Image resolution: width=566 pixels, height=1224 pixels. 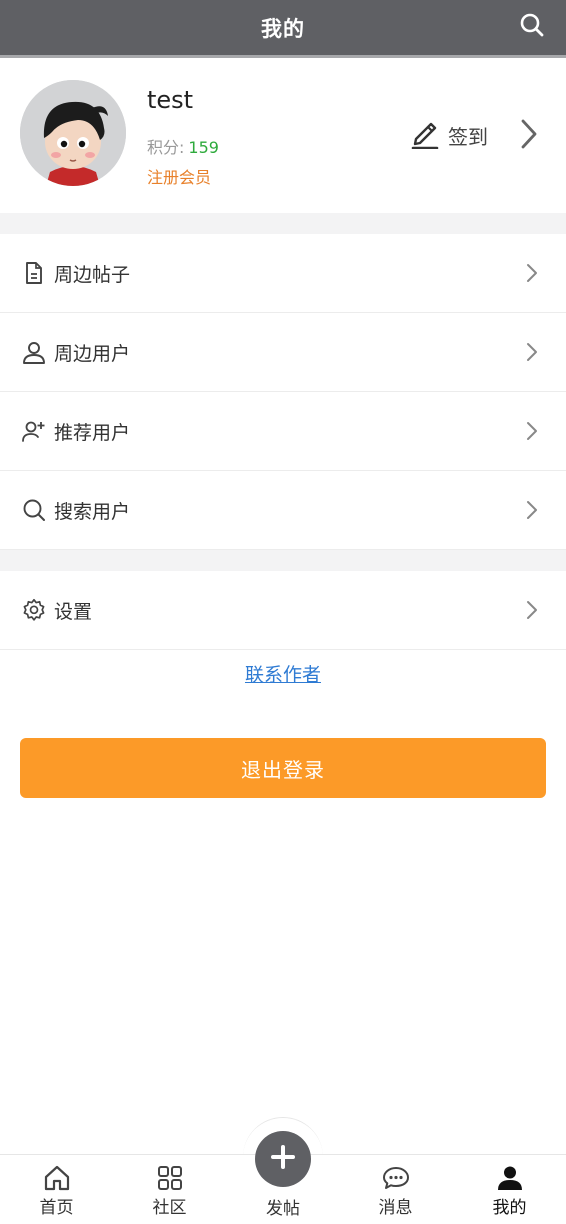 What do you see at coordinates (57, 1178) in the screenshot?
I see `home-icon` at bounding box center [57, 1178].